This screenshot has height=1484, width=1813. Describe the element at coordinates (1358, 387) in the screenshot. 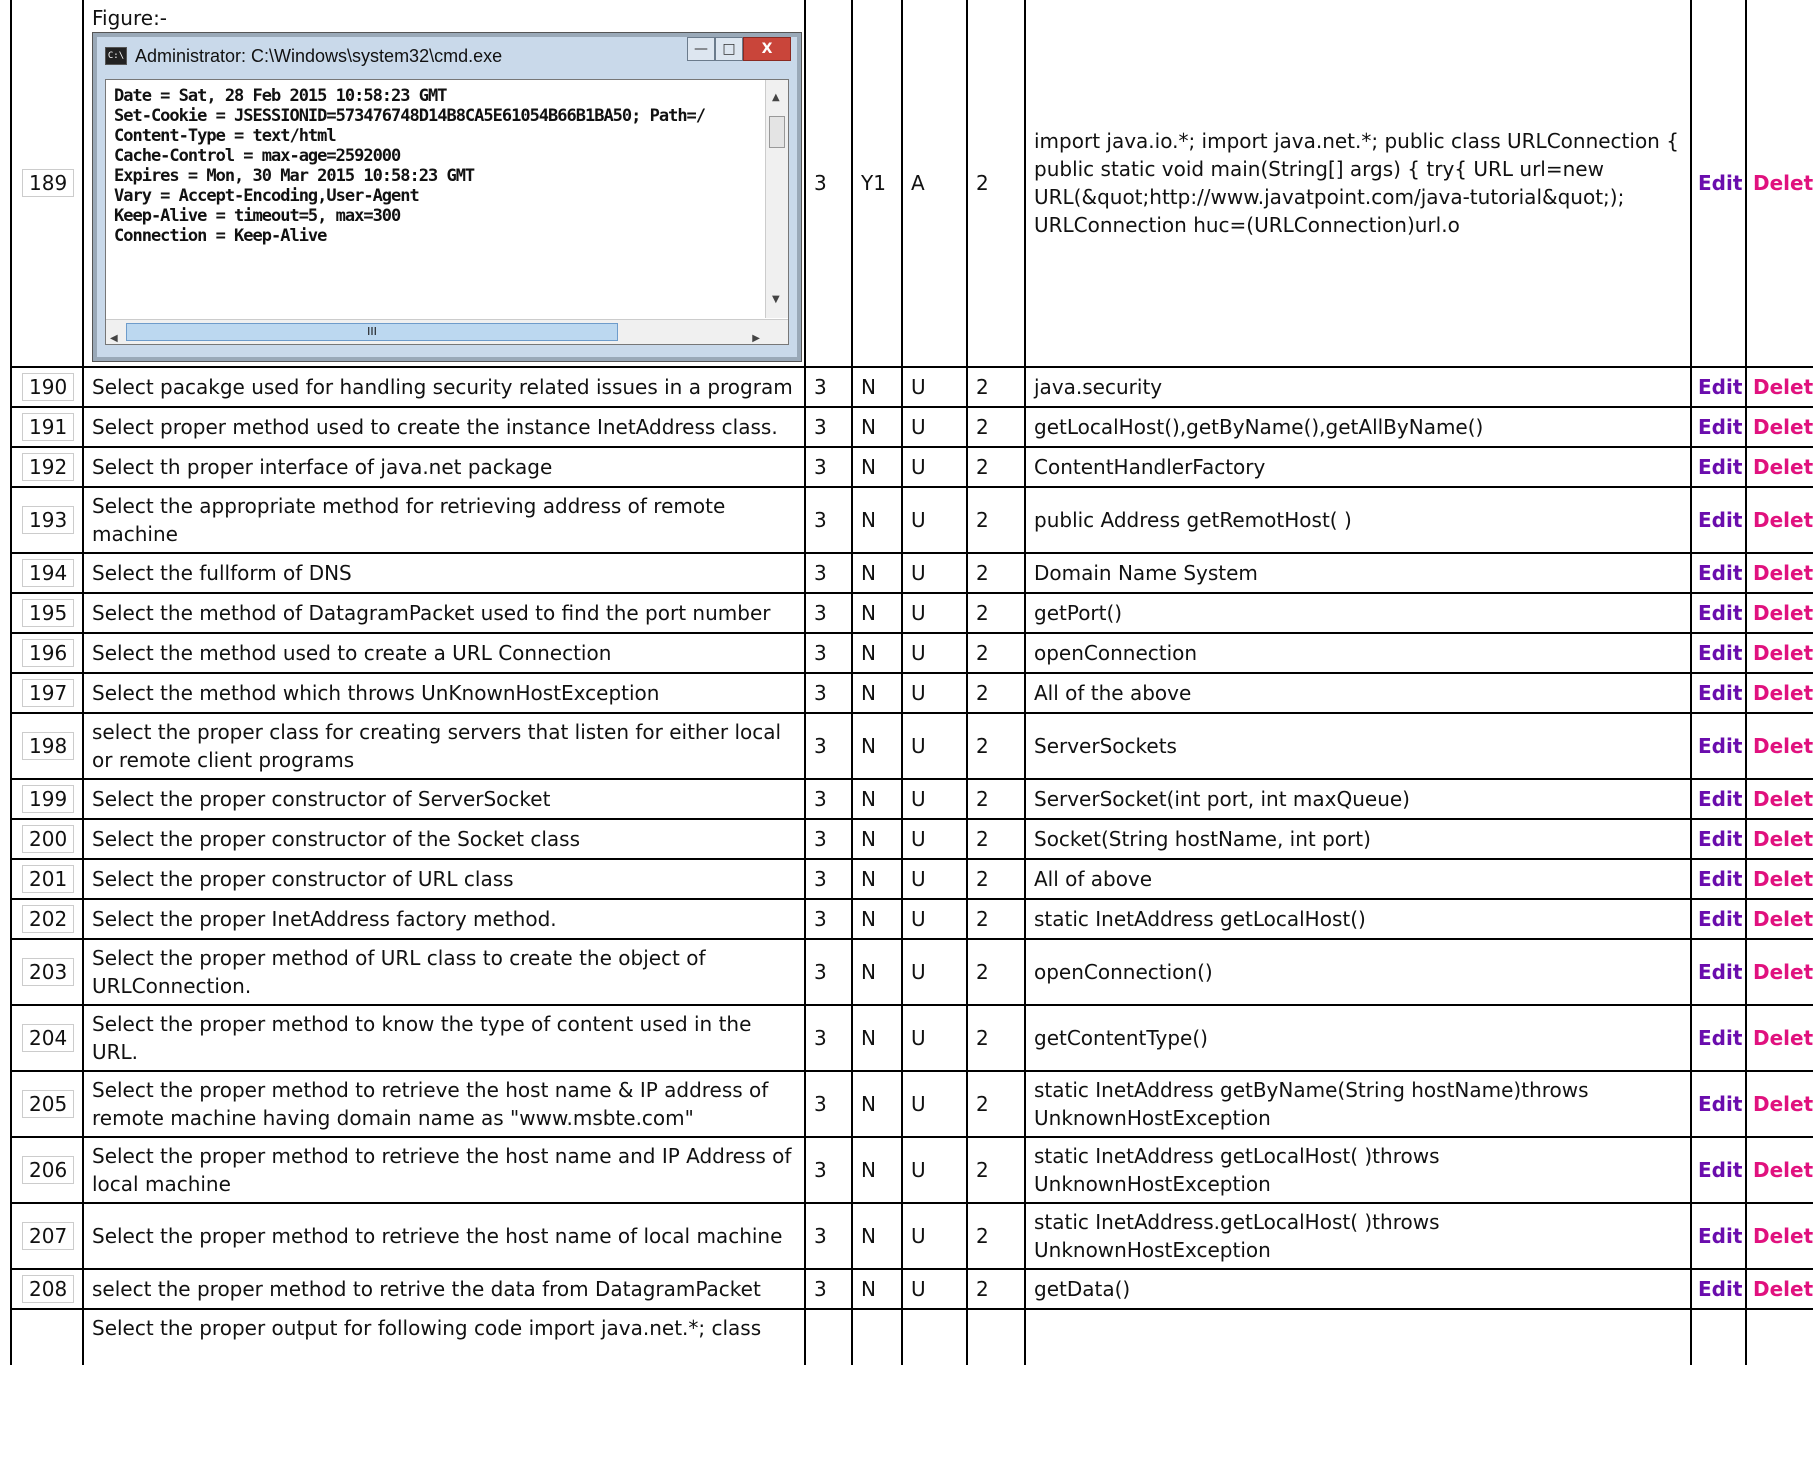

I see `answer-cell: java.security` at that location.